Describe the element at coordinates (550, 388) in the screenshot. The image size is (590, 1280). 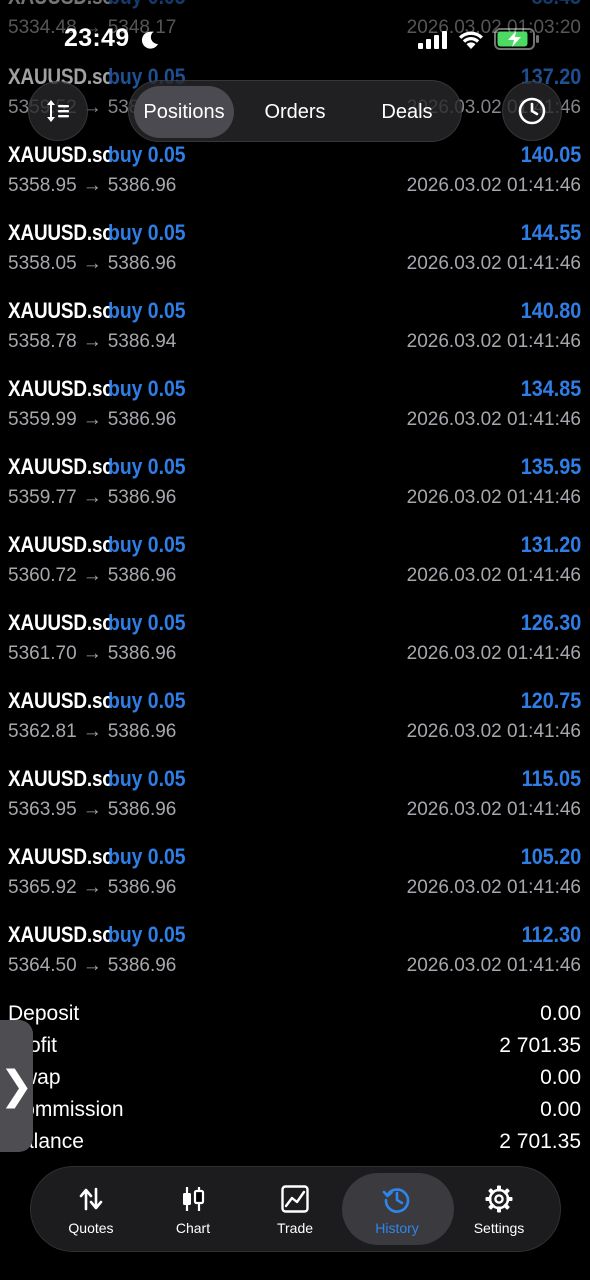
I see `deal-profit: 134.85` at that location.